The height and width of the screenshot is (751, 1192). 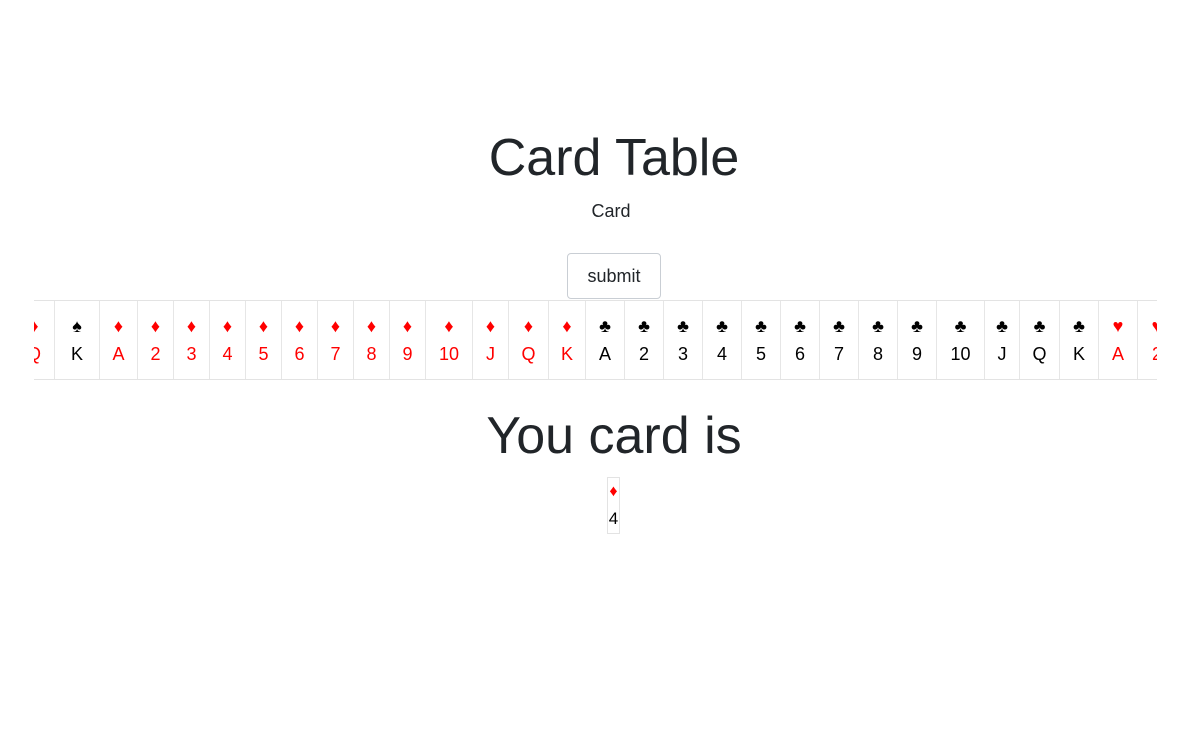 I want to click on deck-card: ♦ J, so click(x=491, y=340).